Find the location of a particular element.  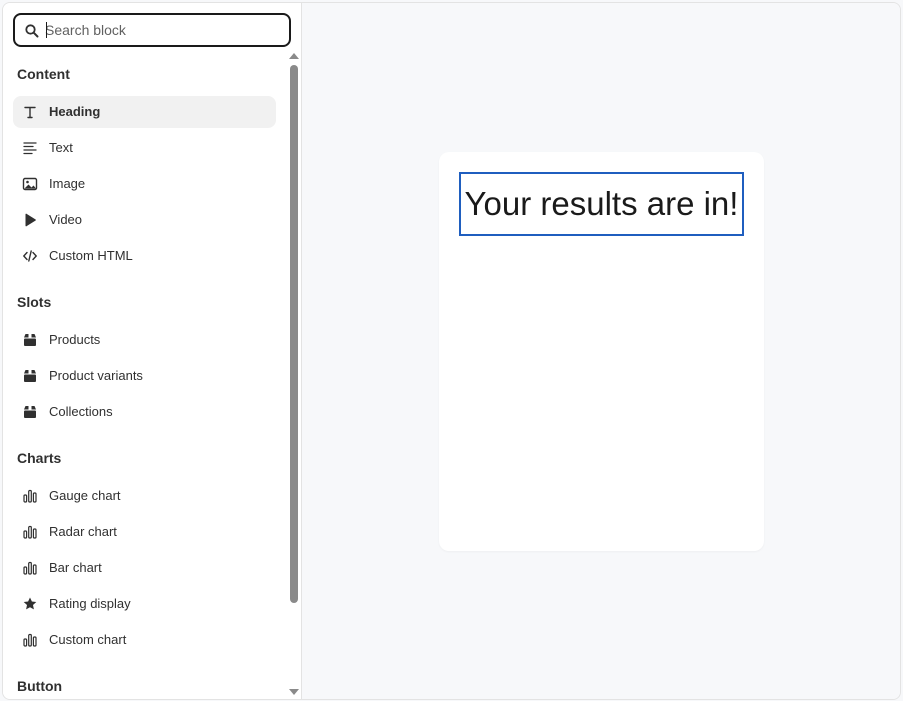

play-icon is located at coordinates (30, 220).